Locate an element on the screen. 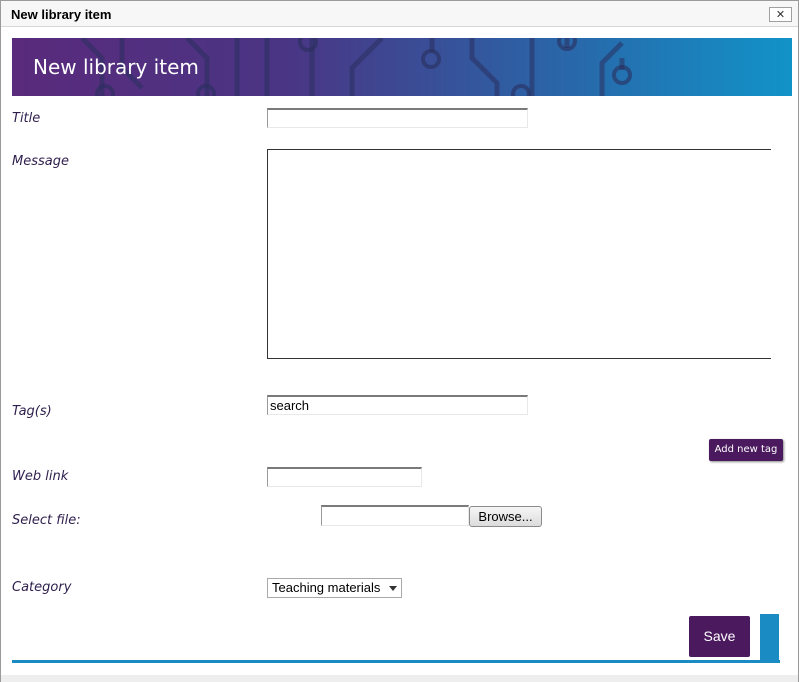 The image size is (799, 682). save-button: Save is located at coordinates (719, 636).